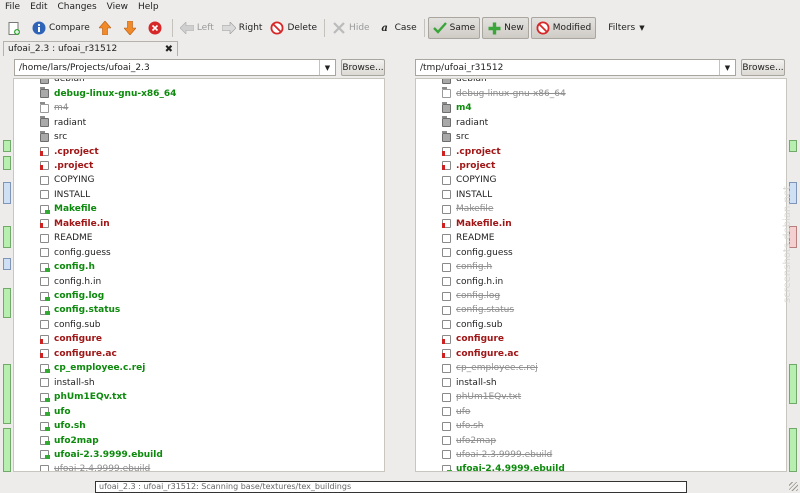  Describe the element at coordinates (293, 28) in the screenshot. I see `delete-button: Delete` at that location.